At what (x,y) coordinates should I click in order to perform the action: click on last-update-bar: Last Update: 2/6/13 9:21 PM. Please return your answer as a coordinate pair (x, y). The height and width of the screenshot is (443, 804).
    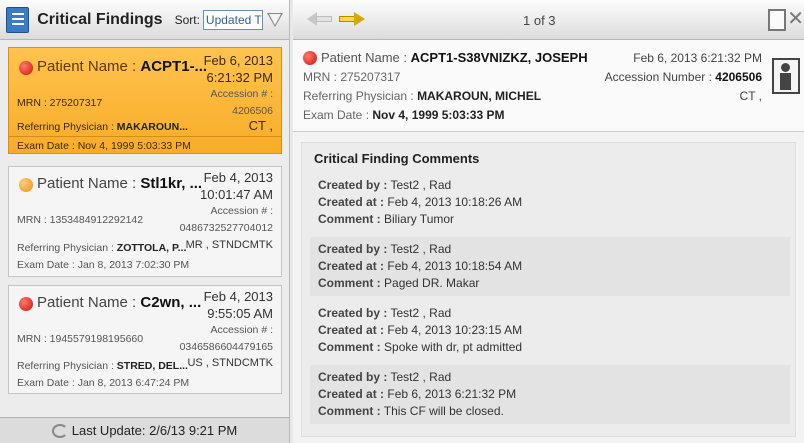
    Looking at the image, I should click on (144, 430).